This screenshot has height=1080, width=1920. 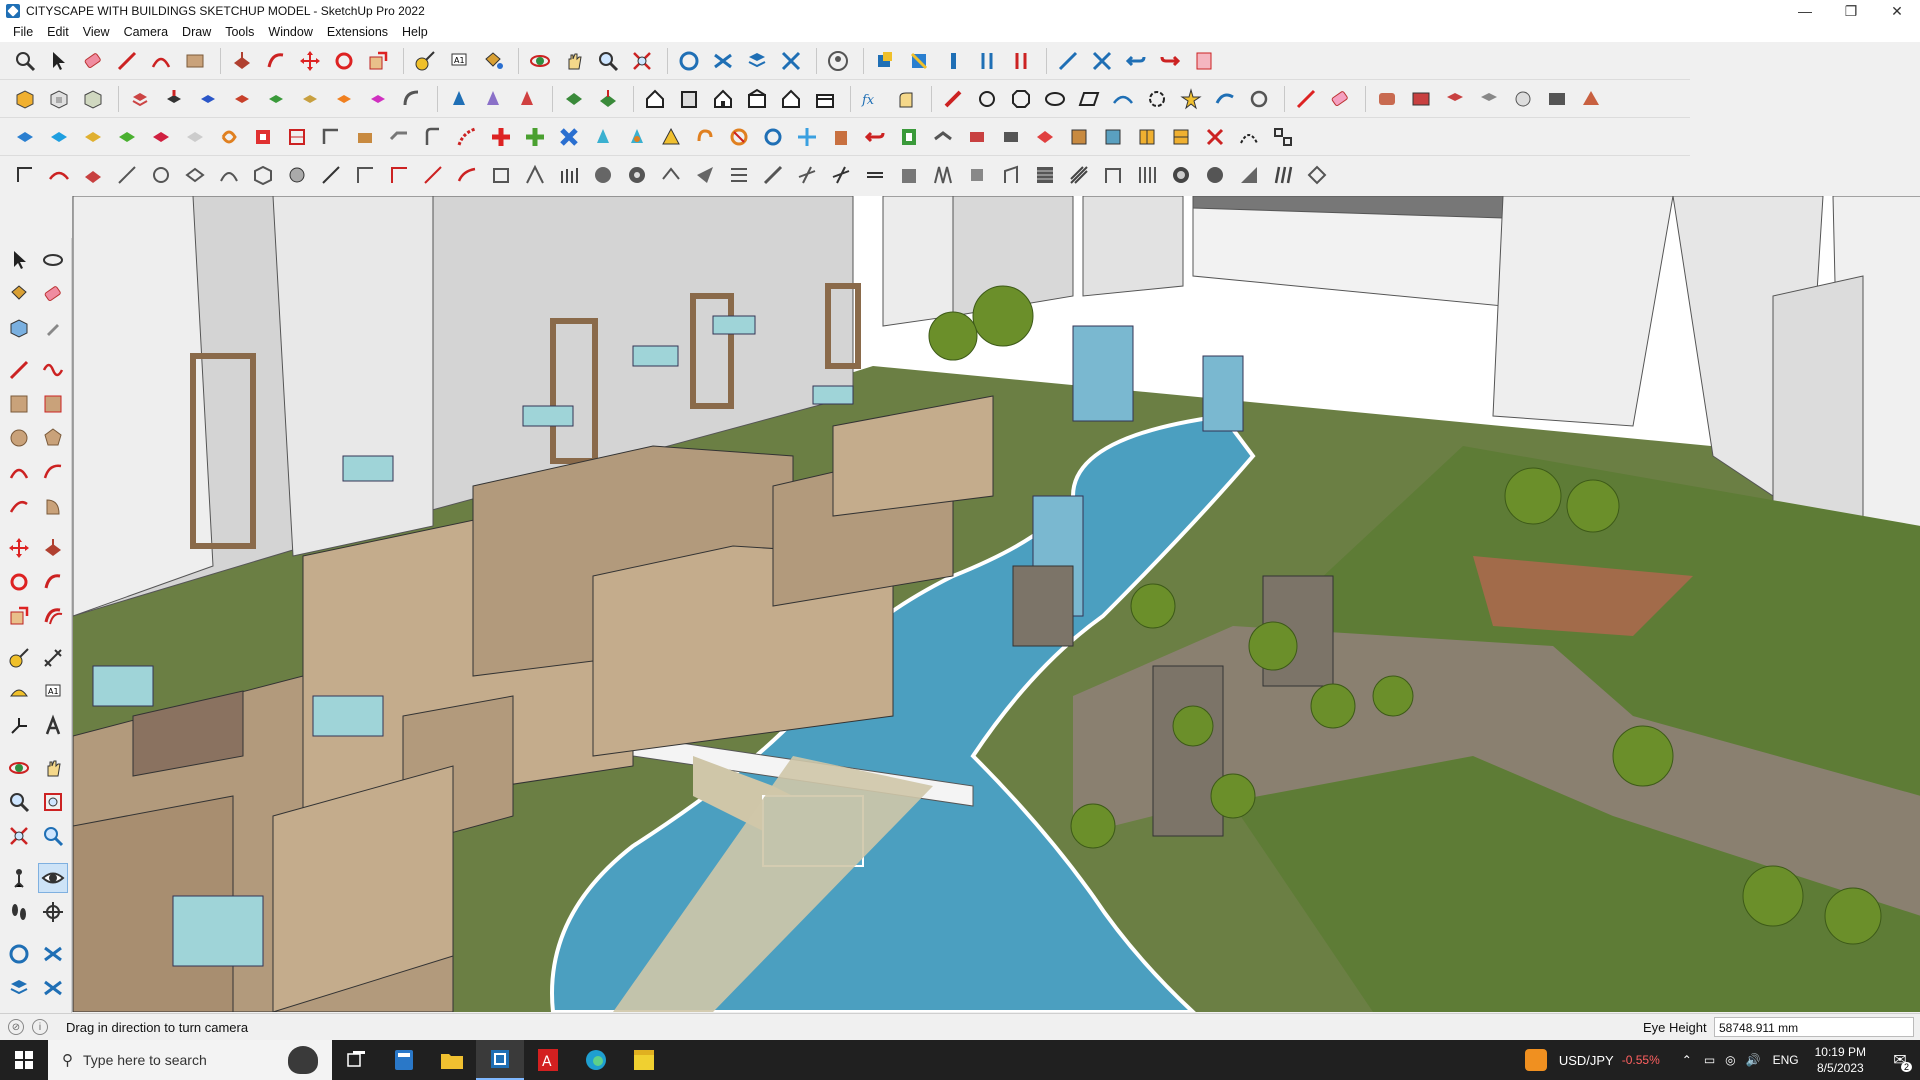 I want to click on section-fill-button, so click(x=919, y=61).